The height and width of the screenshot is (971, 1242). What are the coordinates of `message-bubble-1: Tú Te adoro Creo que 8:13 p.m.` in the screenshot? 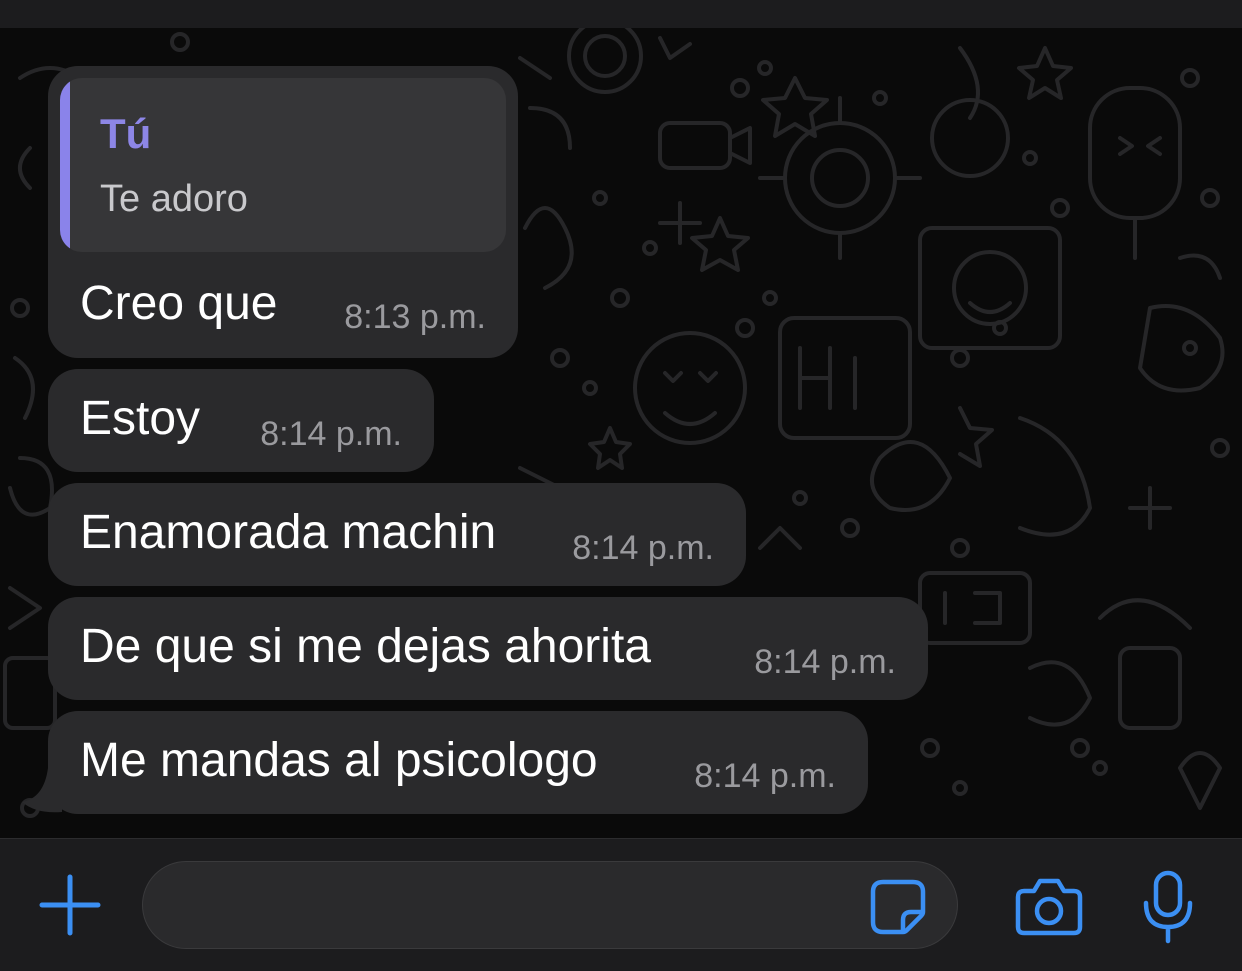 It's located at (283, 212).